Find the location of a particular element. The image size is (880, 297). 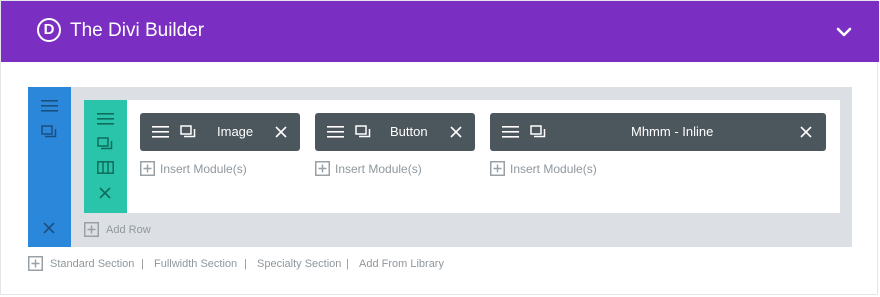

module-label: Button is located at coordinates (409, 131).